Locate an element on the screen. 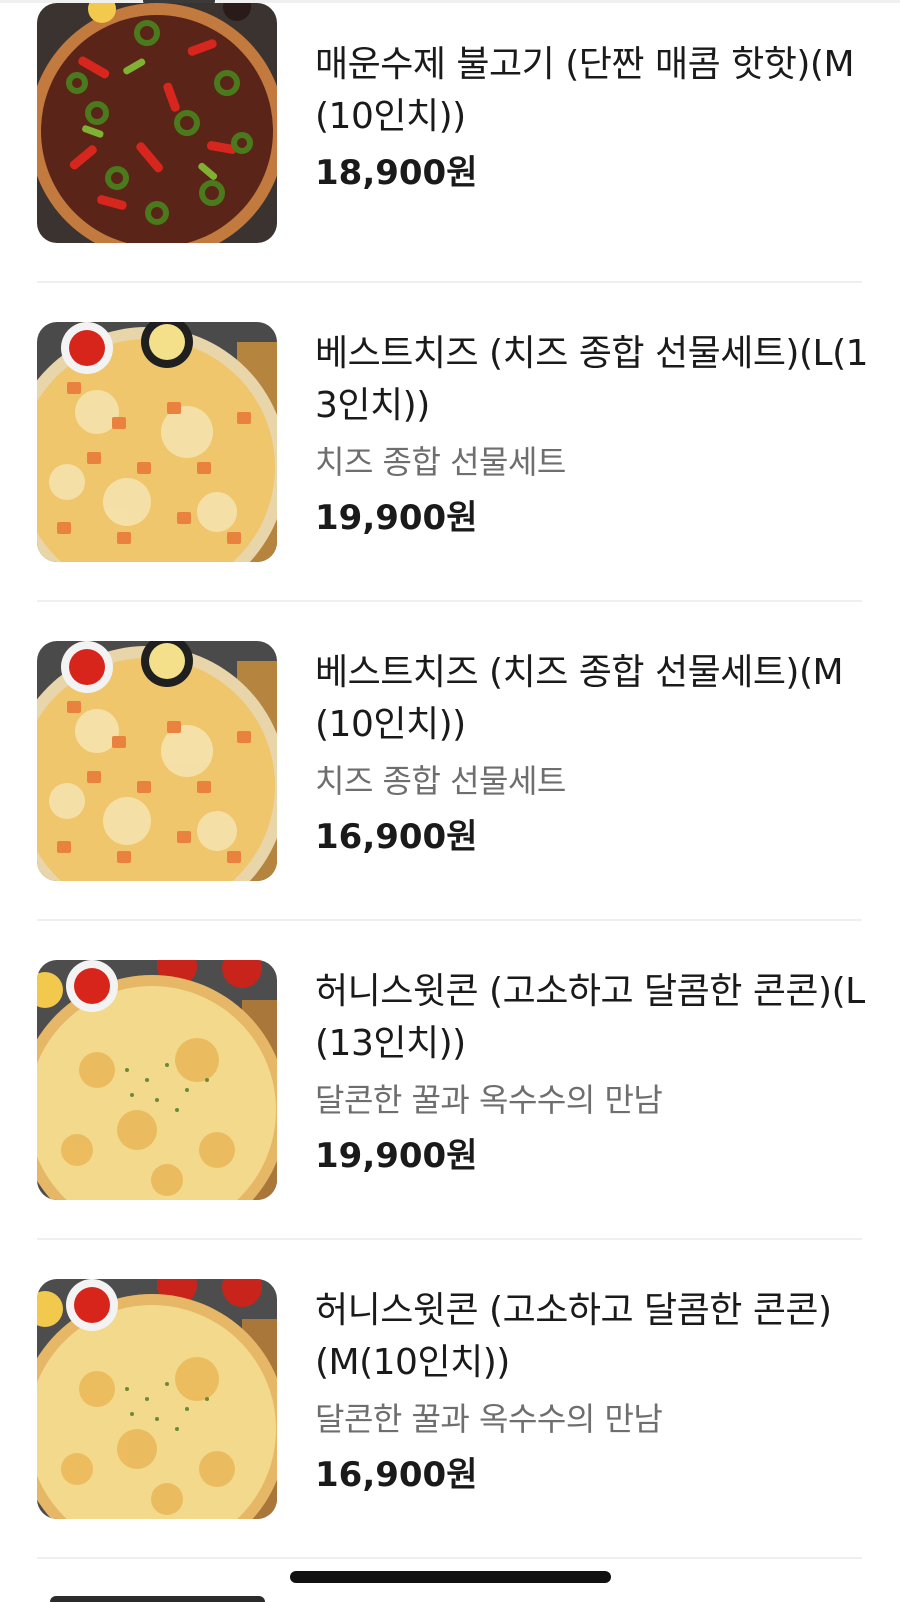 The image size is (900, 1602). menu-item-name: 베스트치즈 (치즈 종합 선물세트)(M(10인치)) is located at coordinates (579, 698).